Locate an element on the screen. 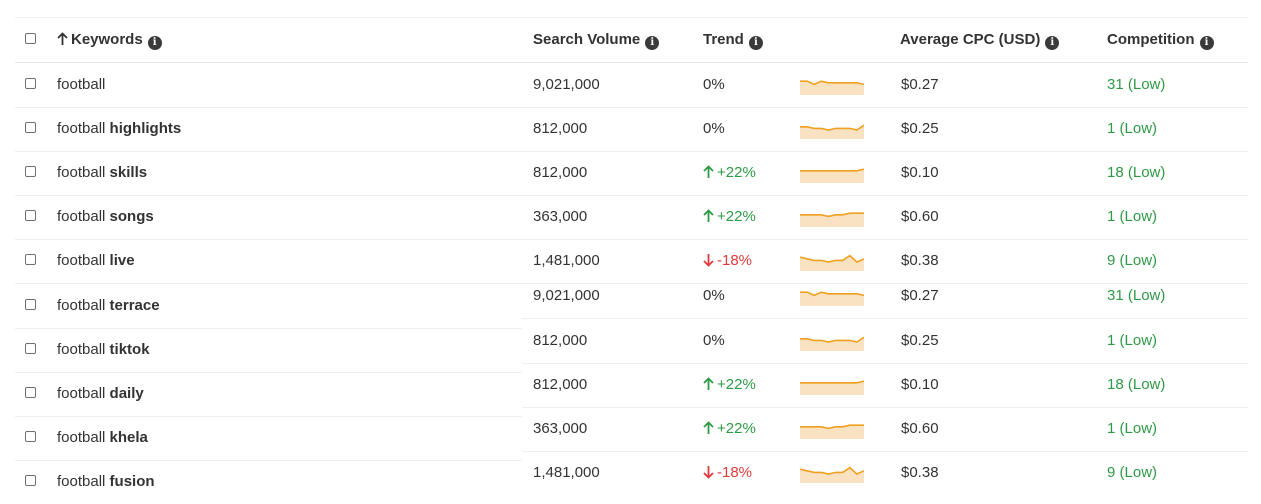 This screenshot has width=1261, height=504. average-cpc-cell: $0.10 is located at coordinates (920, 384).